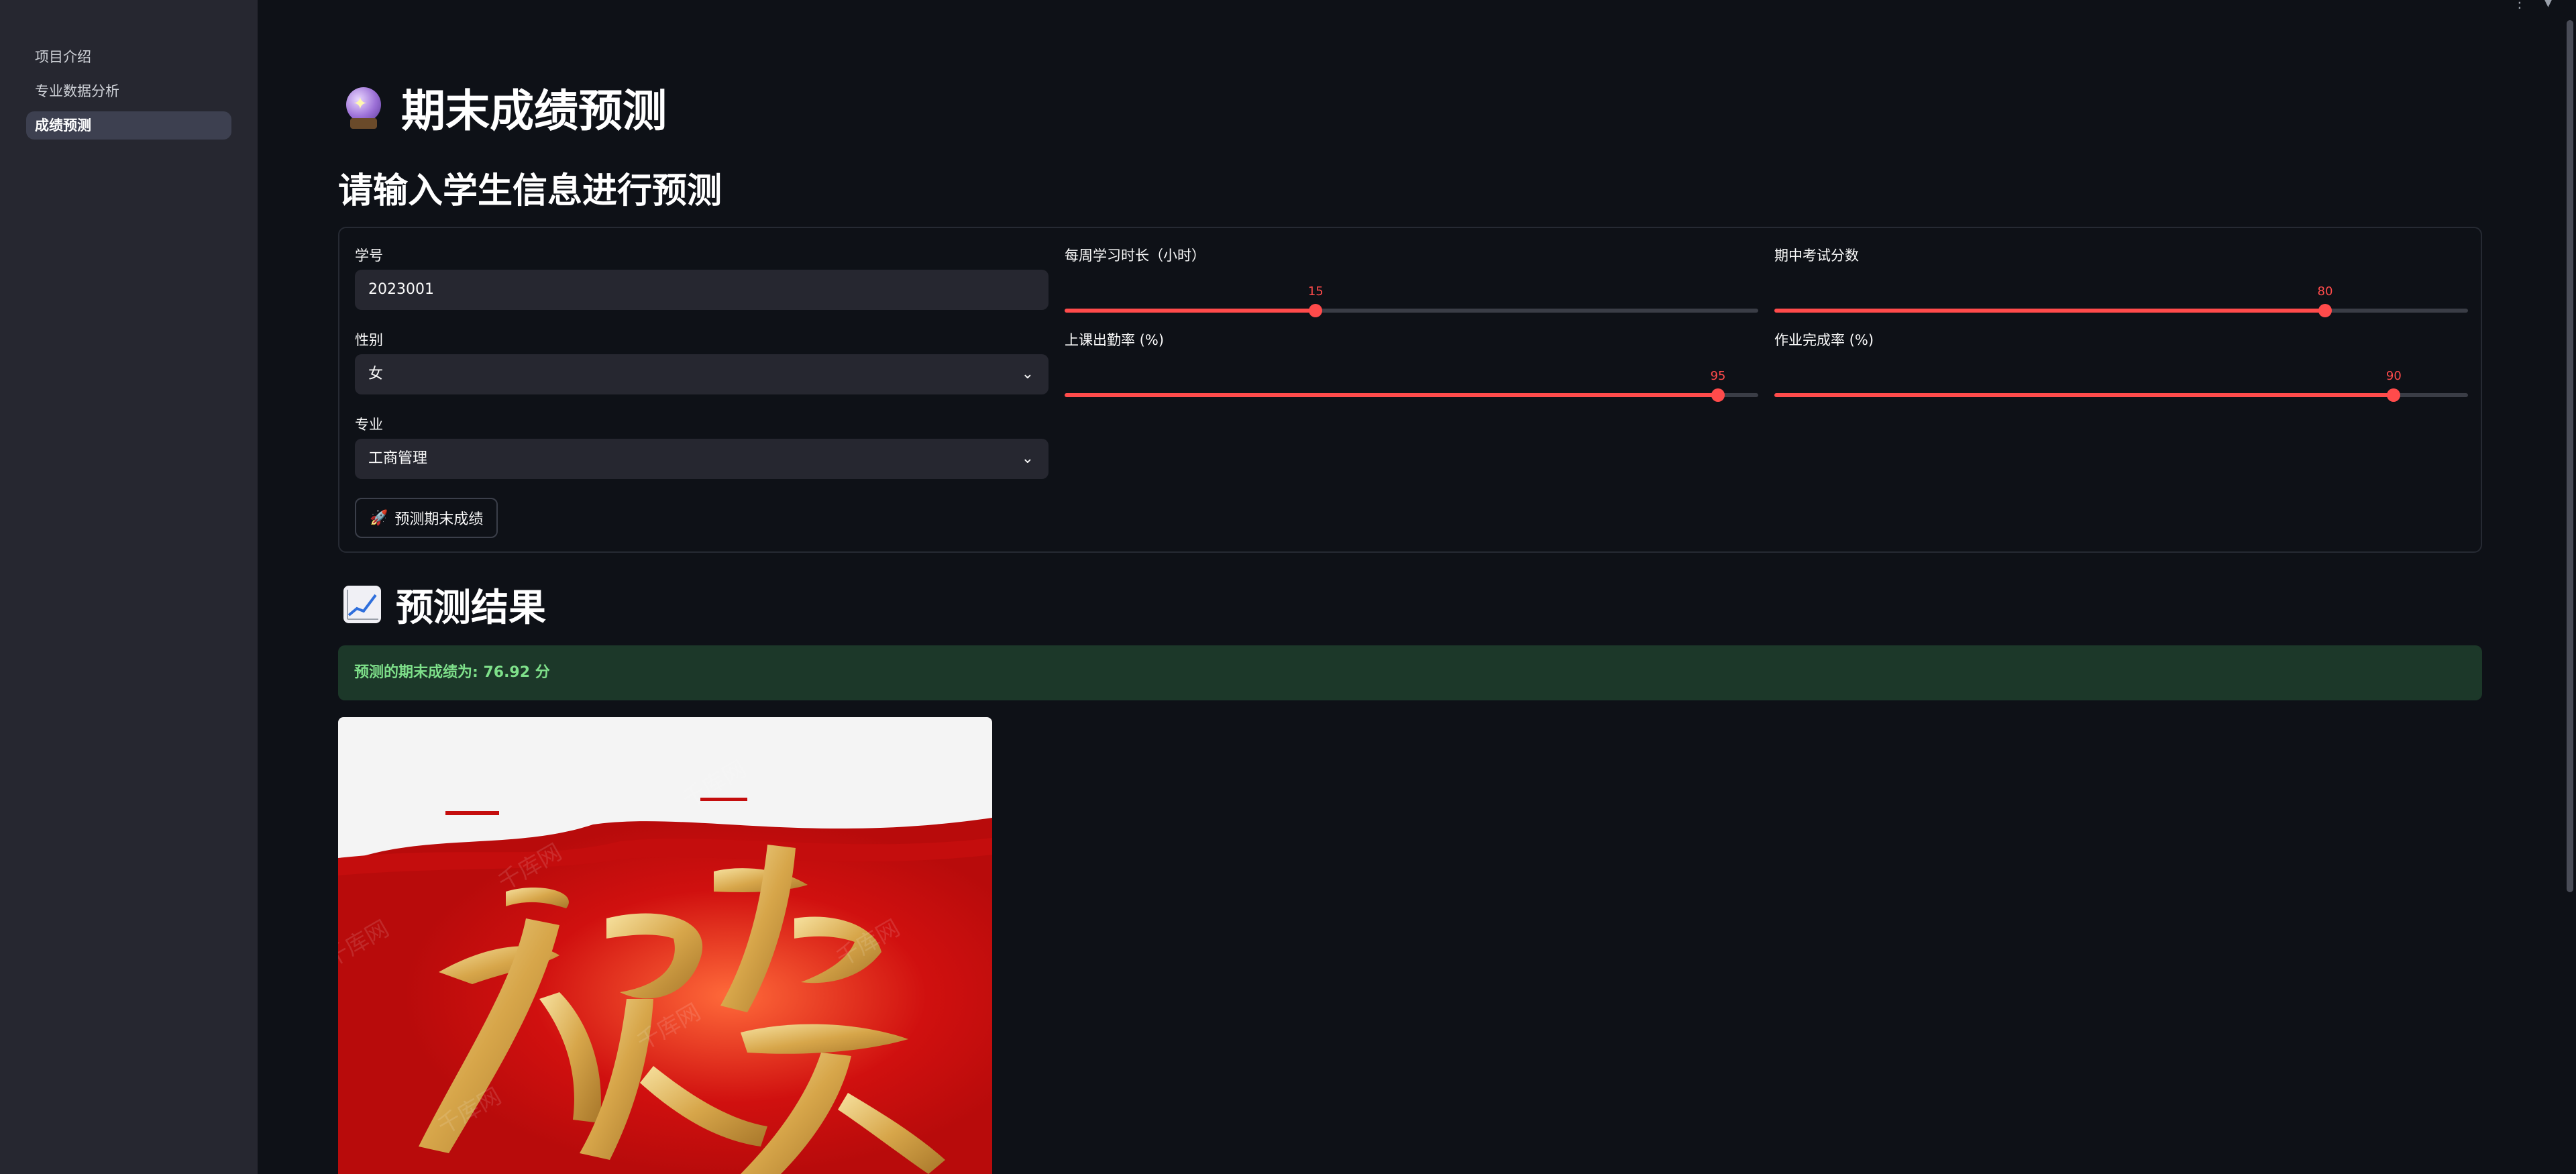 The image size is (2576, 1174). I want to click on deploy-icon: ⋮, so click(2519, 5).